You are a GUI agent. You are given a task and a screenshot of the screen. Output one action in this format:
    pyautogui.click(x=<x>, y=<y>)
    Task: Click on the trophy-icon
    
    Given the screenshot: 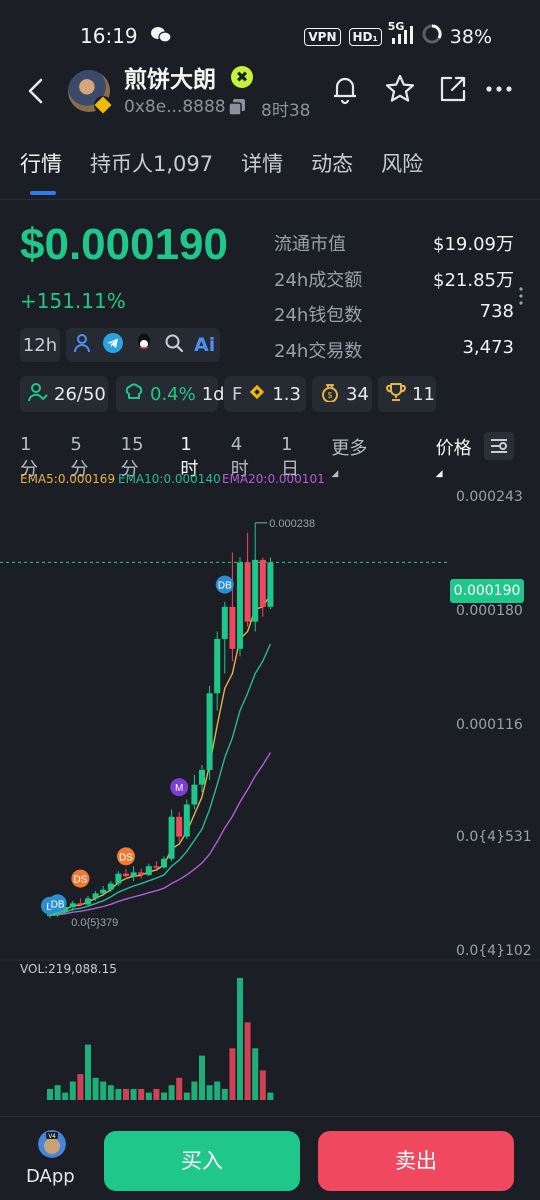 What is the action you would take?
    pyautogui.click(x=396, y=394)
    